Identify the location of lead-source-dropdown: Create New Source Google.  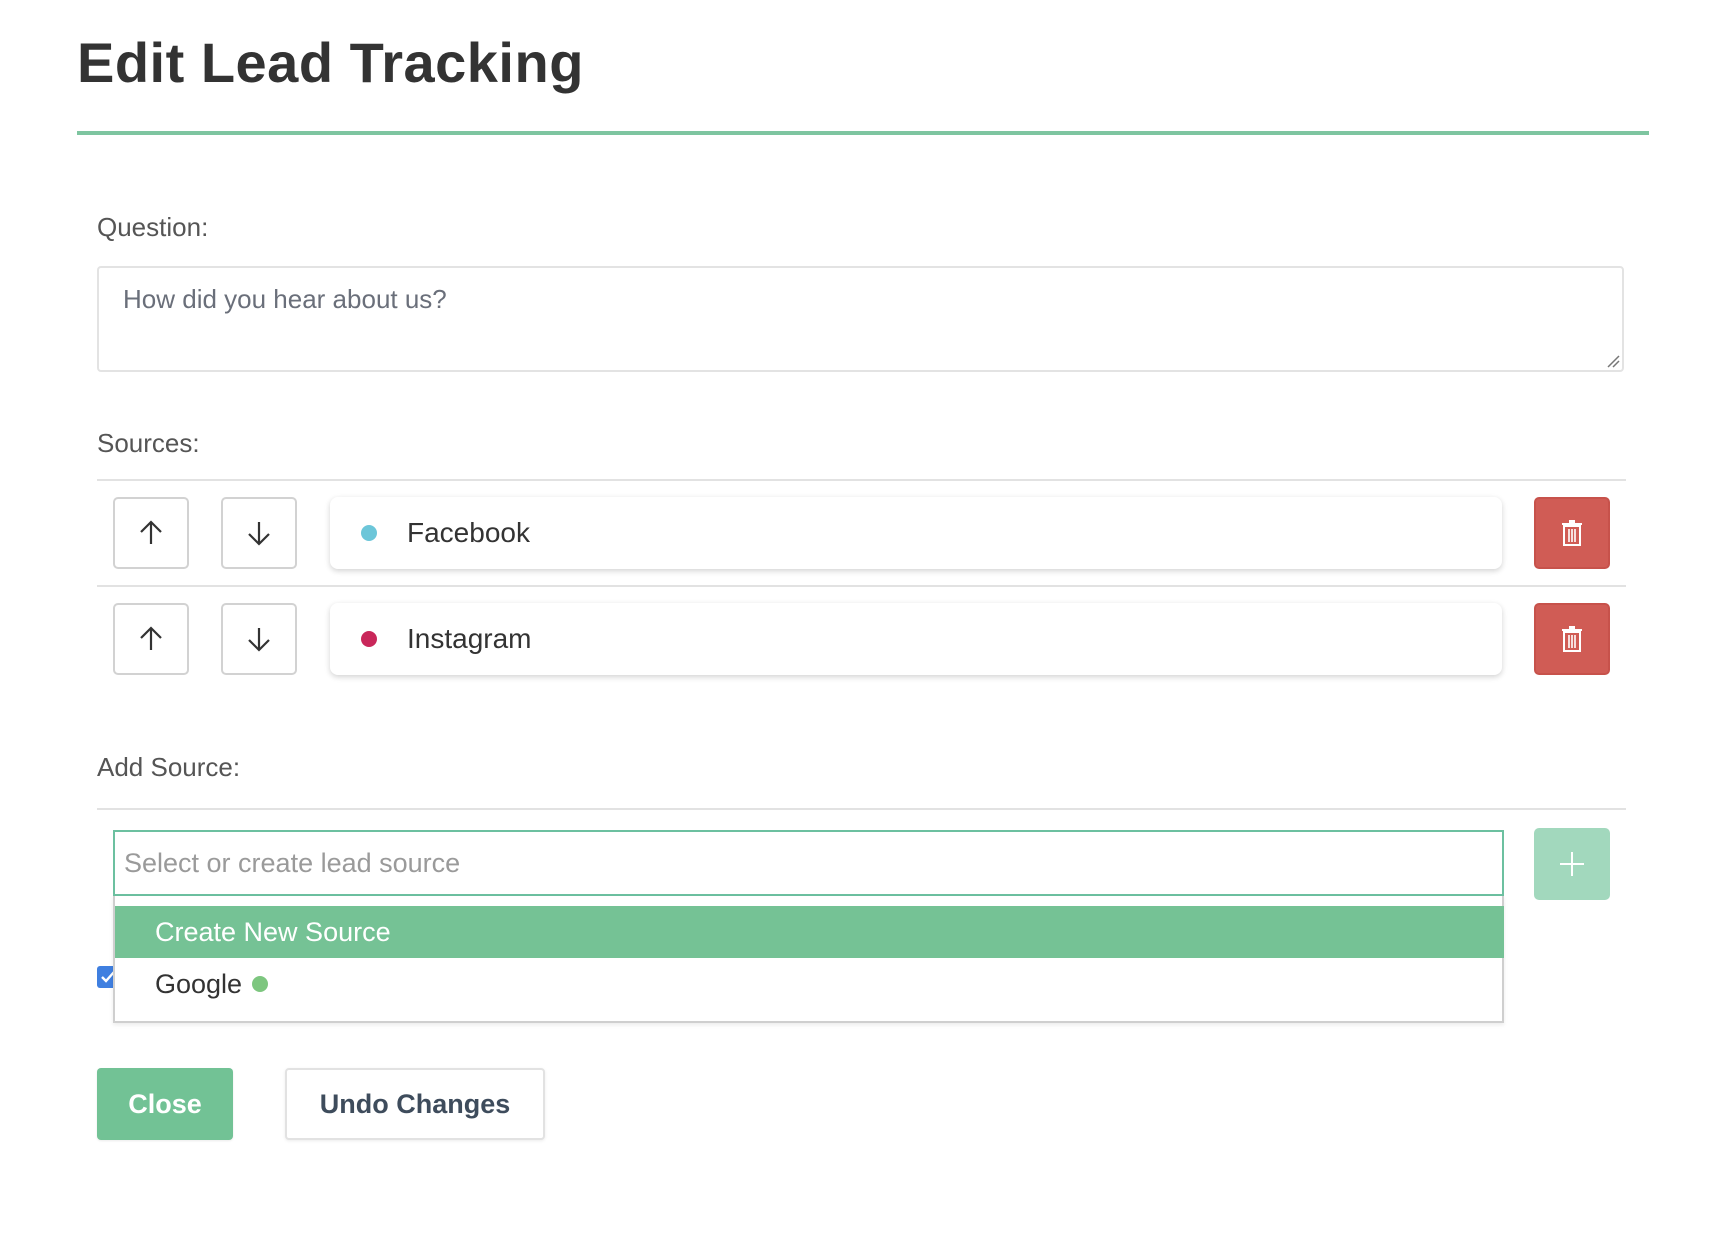
(808, 959).